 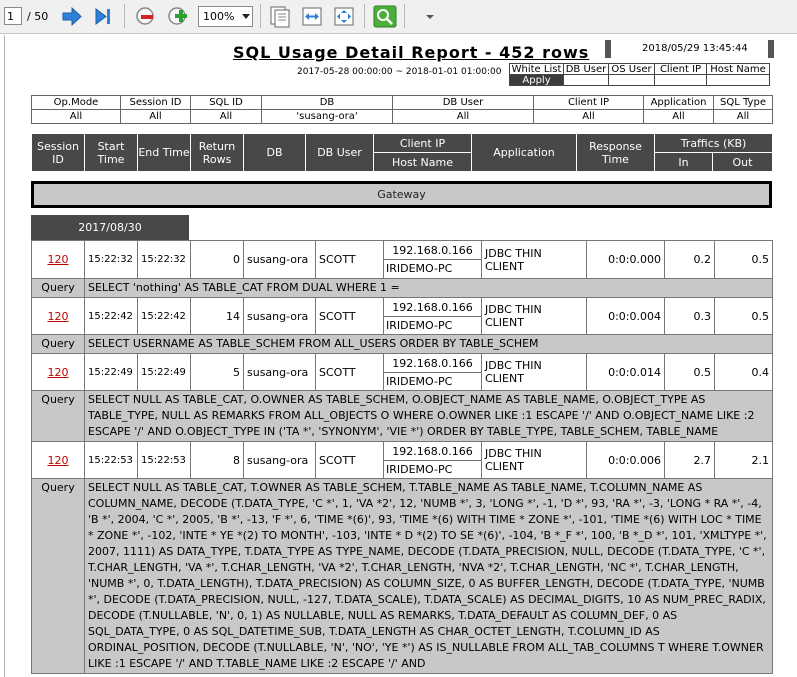 I want to click on response-time-cell: 0:0:0.000, so click(x=625, y=259).